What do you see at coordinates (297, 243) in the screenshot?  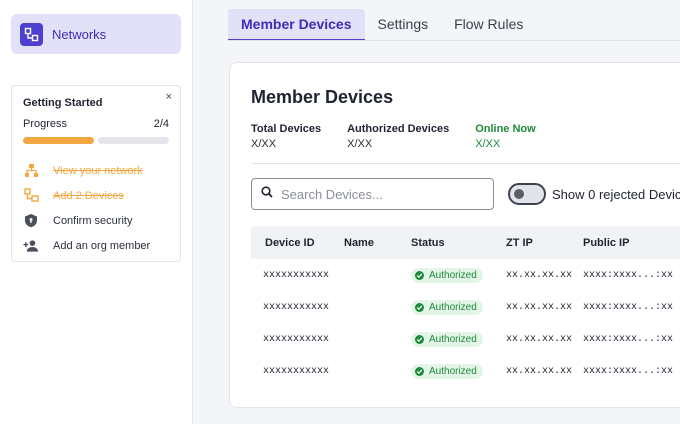 I see `column-header-device-id: Device ID` at bounding box center [297, 243].